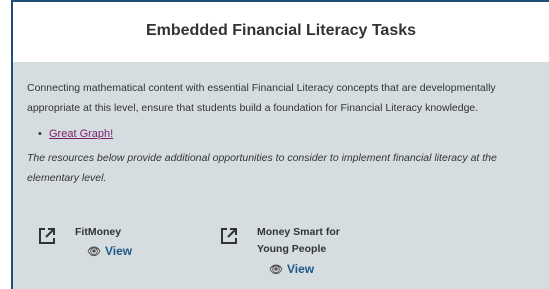  I want to click on list-item: • Great Graph!, so click(293, 134).